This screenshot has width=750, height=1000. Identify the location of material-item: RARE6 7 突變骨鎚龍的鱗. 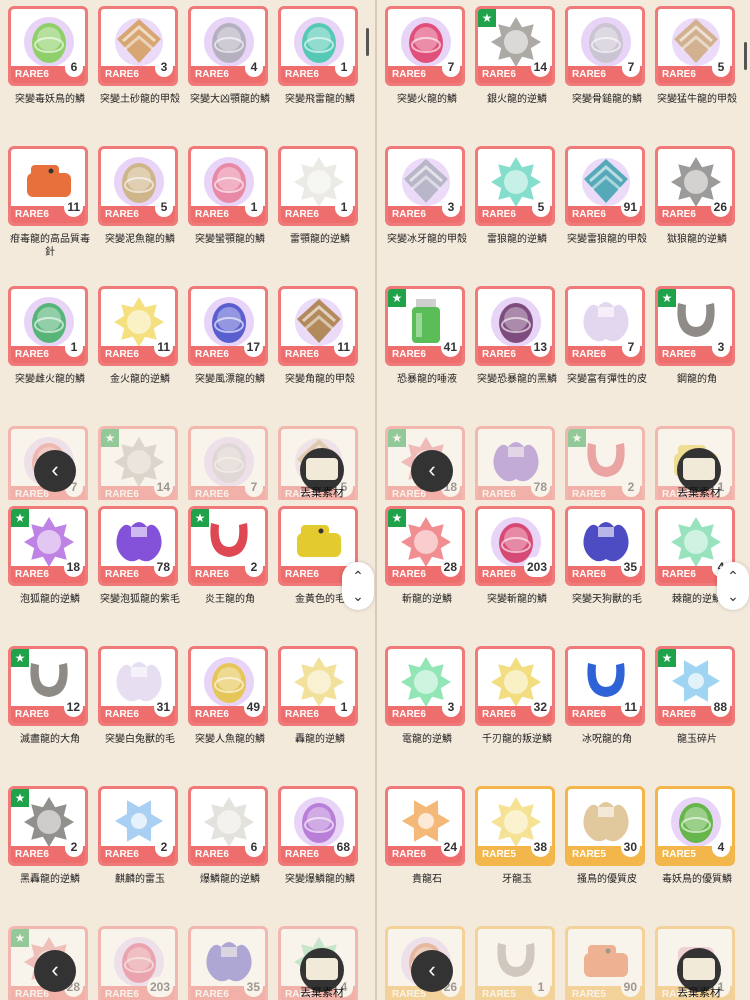
(609, 56).